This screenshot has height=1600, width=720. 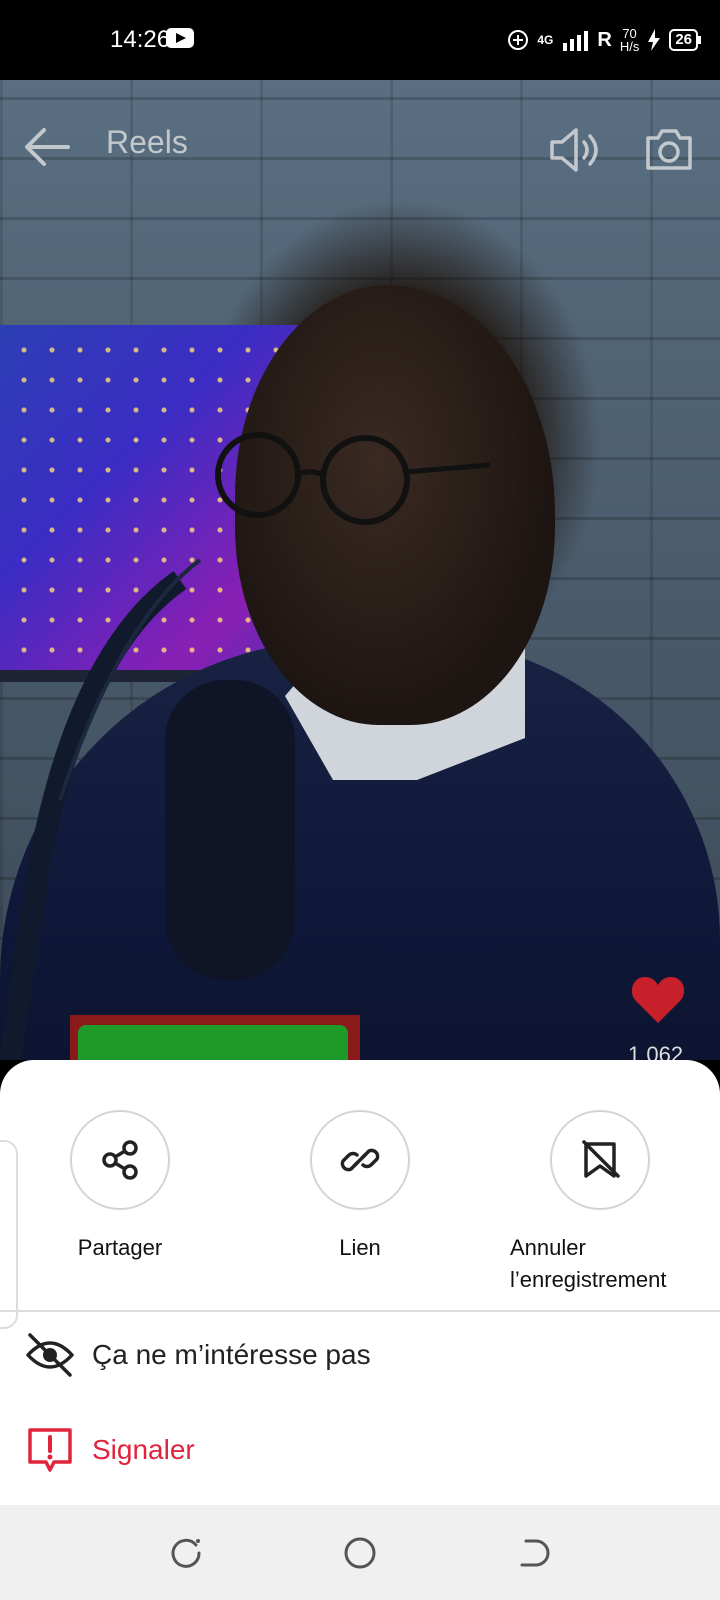 I want to click on link-button, so click(x=360, y=1160).